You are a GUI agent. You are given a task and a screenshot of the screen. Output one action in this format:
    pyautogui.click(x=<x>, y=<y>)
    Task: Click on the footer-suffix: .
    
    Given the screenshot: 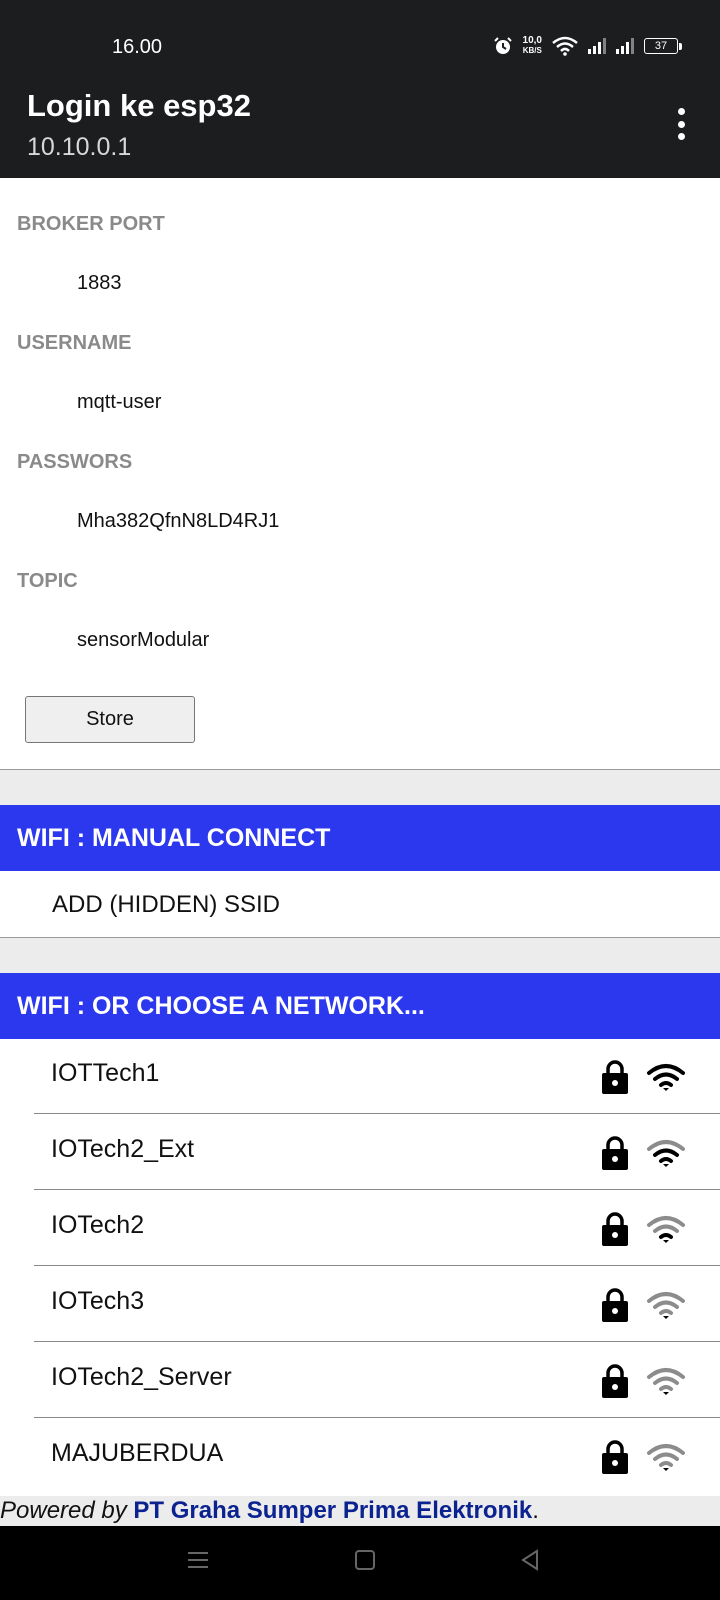 What is the action you would take?
    pyautogui.click(x=535, y=1510)
    